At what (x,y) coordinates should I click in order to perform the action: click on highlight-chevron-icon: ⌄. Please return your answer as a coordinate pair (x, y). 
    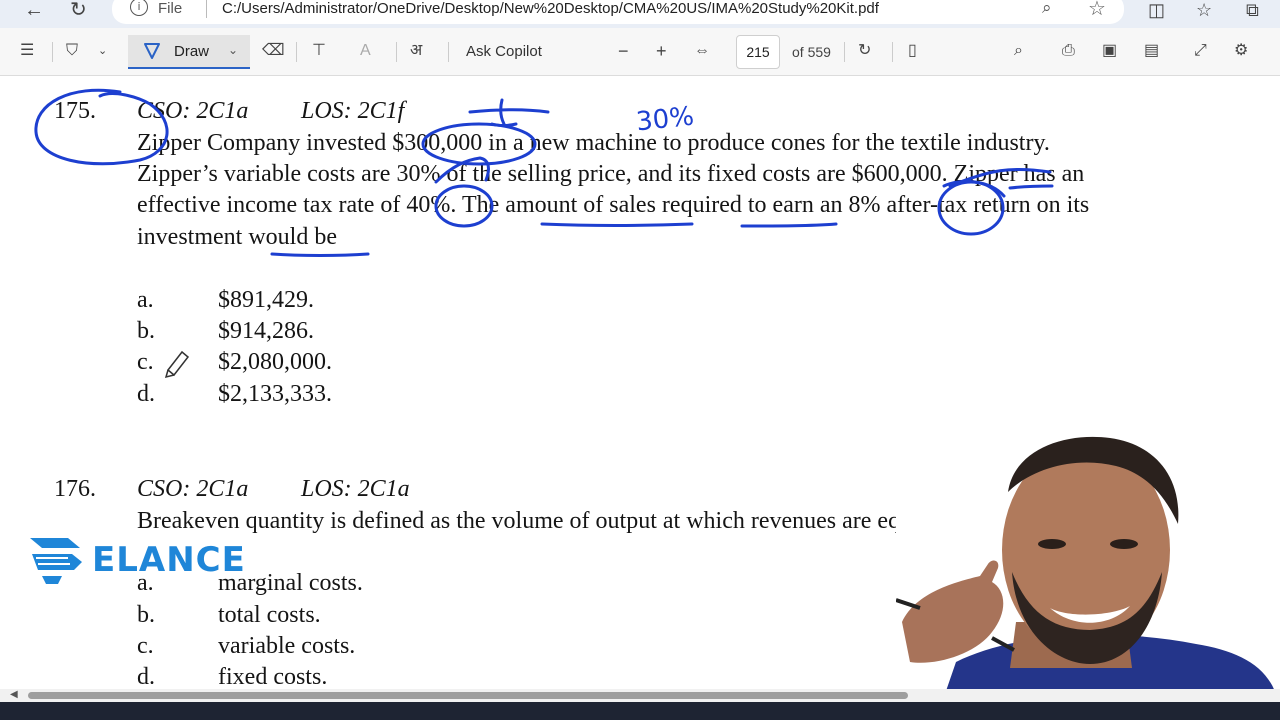
    Looking at the image, I should click on (102, 51).